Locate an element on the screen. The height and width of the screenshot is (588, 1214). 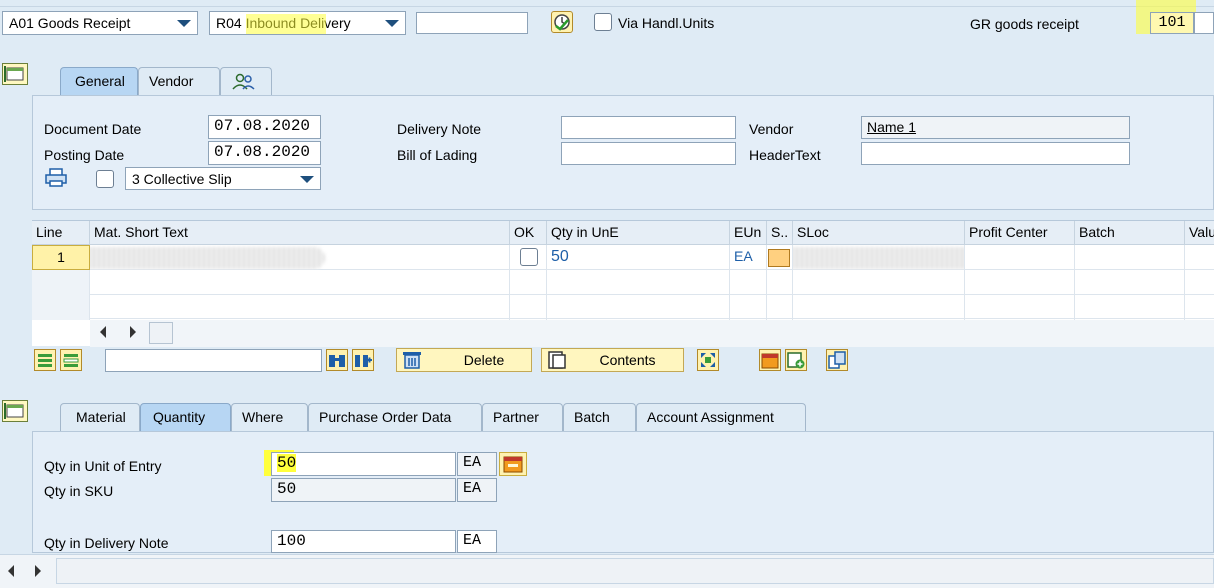
tab-partners is located at coordinates (246, 81).